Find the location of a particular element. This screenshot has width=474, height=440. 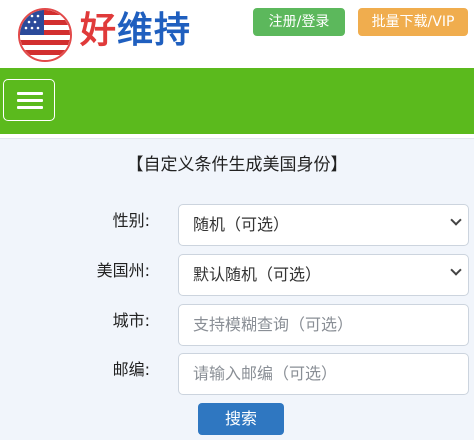

city-label: 城市: is located at coordinates (131, 320).